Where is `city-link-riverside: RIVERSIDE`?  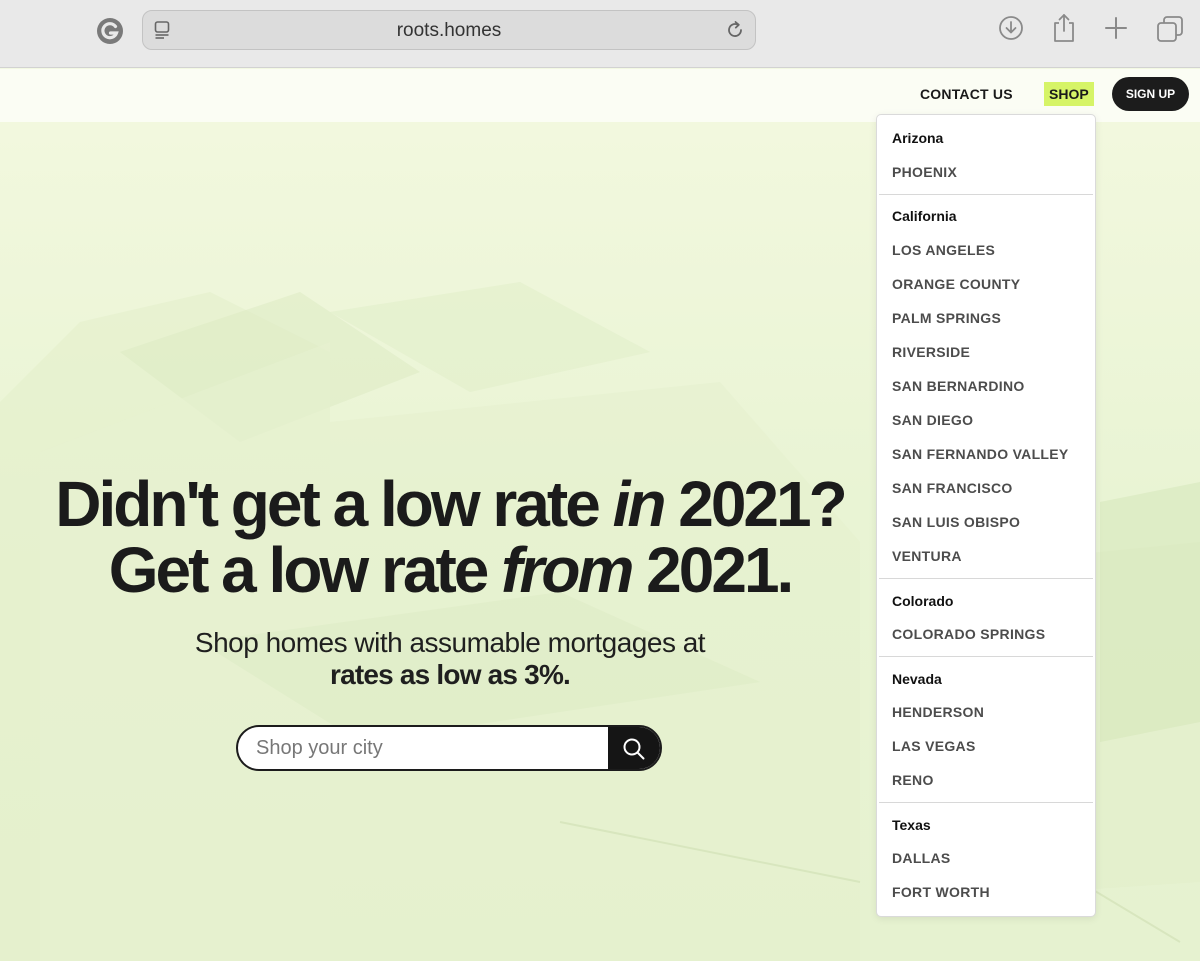
city-link-riverside: RIVERSIDE is located at coordinates (931, 352).